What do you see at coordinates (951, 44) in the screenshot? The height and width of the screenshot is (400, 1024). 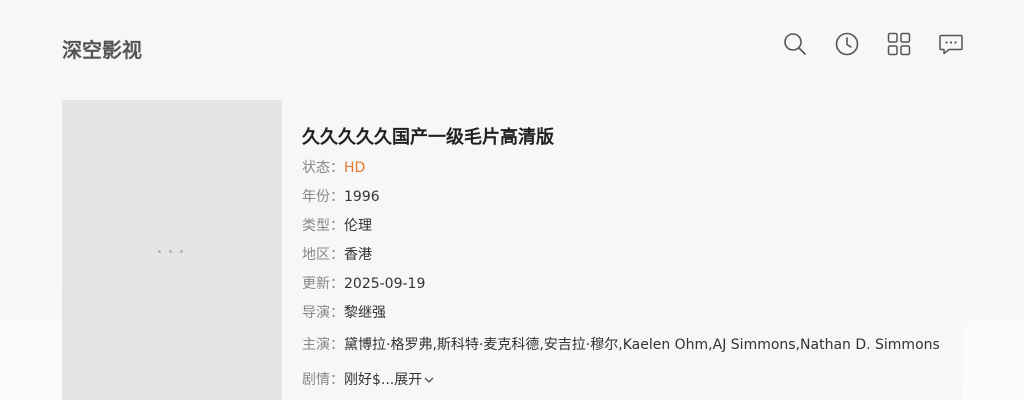 I see `message-icon` at bounding box center [951, 44].